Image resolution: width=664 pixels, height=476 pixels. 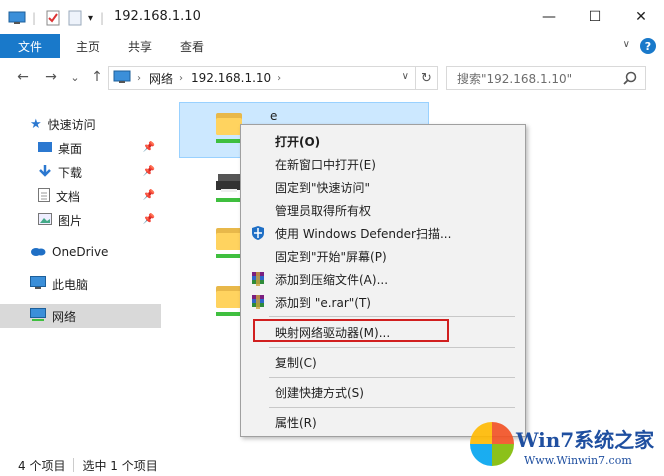 What do you see at coordinates (626, 44) in the screenshot?
I see `chevron-up-icon: ∨` at bounding box center [626, 44].